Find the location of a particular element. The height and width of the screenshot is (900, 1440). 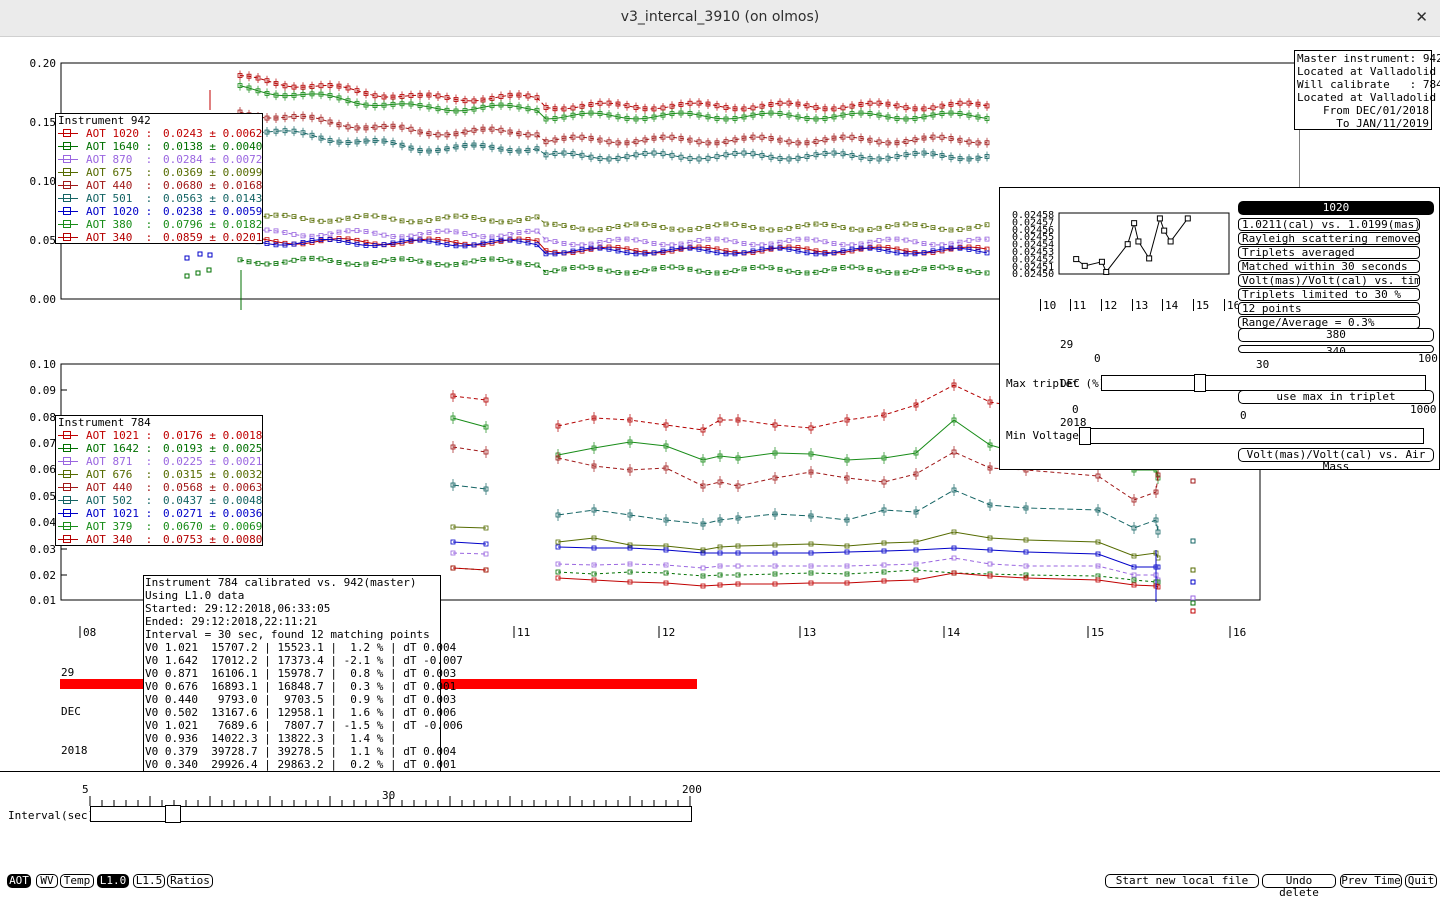

interval-max: 200 is located at coordinates (692, 789).